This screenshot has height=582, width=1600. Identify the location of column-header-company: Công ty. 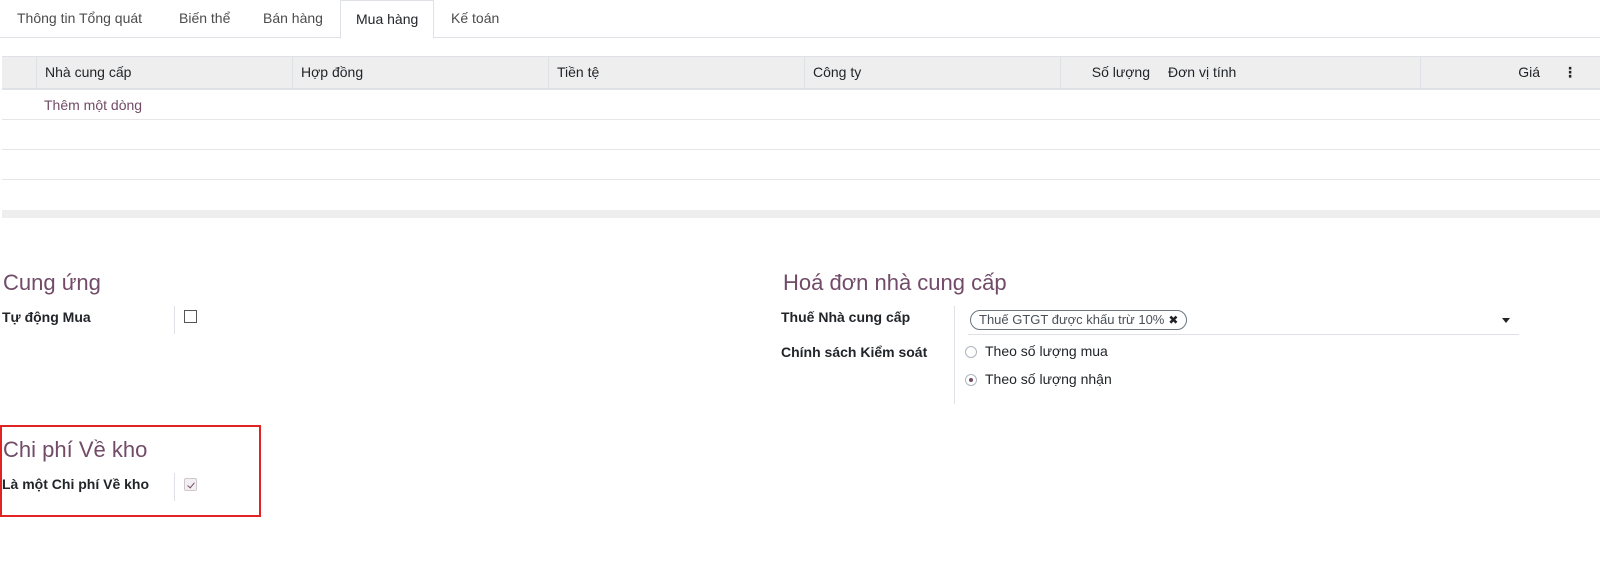
(932, 73).